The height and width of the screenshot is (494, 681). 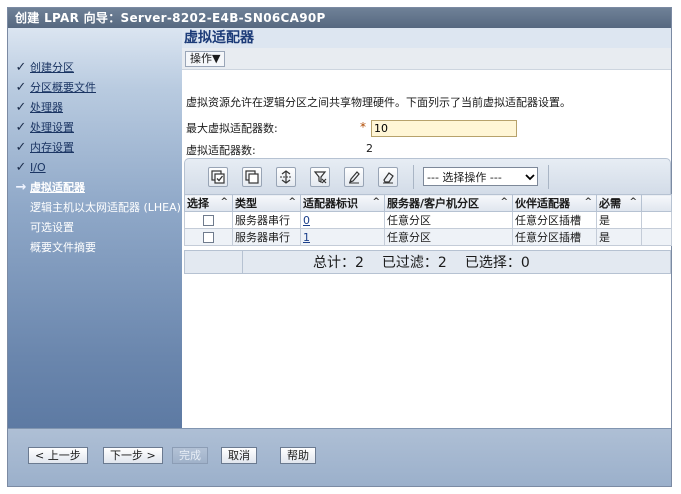 I want to click on current-step-arrow-icon: →, so click(x=21, y=187).